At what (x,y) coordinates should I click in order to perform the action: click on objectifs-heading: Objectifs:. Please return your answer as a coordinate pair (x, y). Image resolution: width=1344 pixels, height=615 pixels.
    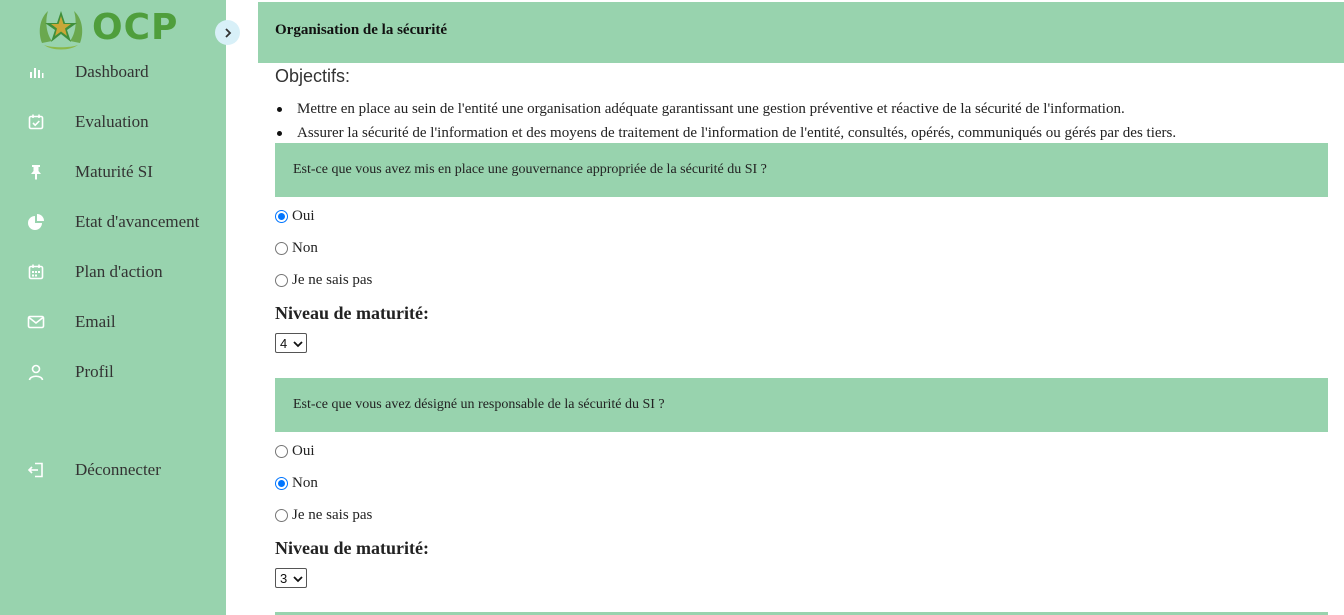
    Looking at the image, I should click on (313, 76).